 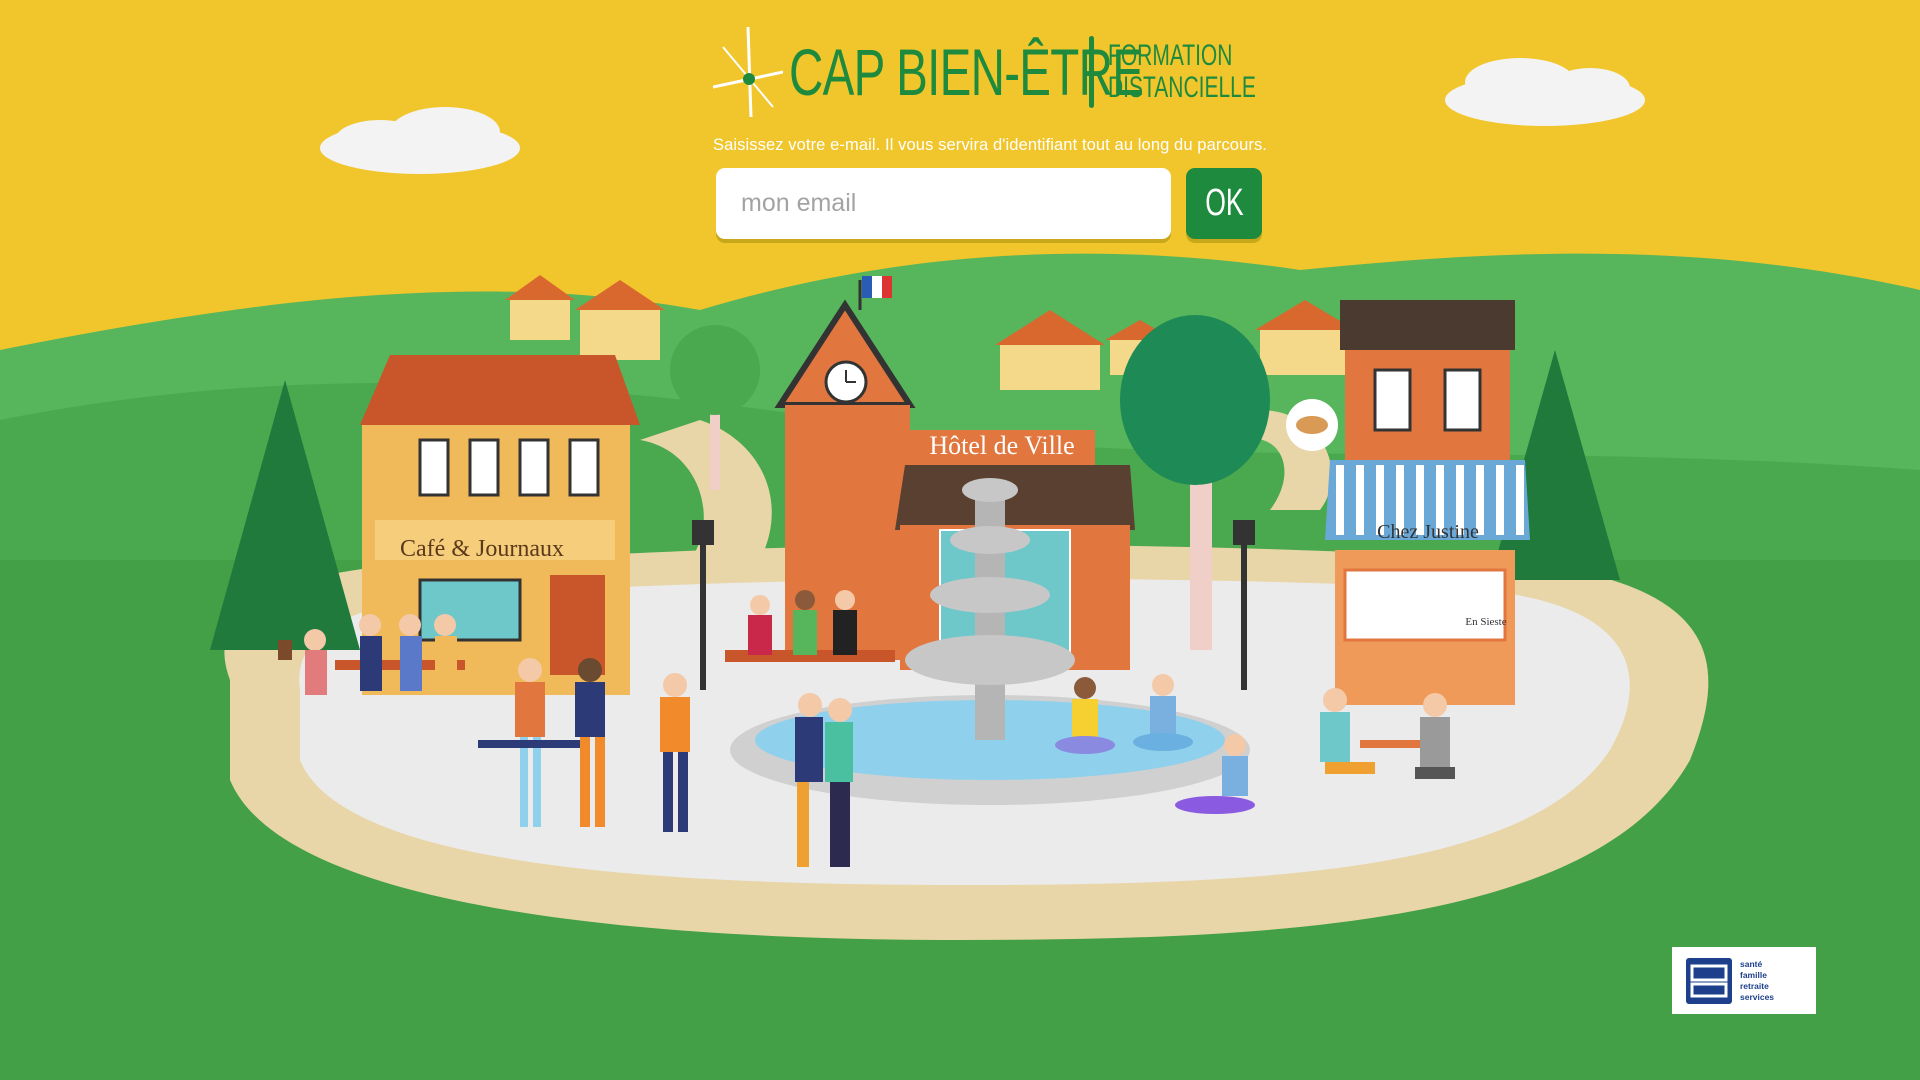 I want to click on partner-text: santé famille retraite services, so click(x=1757, y=981).